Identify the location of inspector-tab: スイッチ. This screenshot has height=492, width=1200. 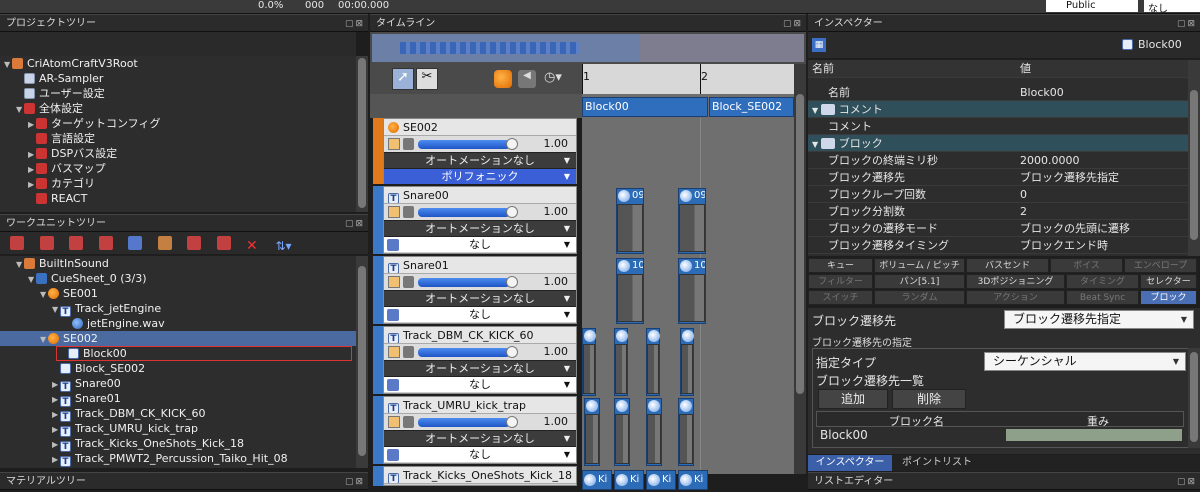
(840, 297).